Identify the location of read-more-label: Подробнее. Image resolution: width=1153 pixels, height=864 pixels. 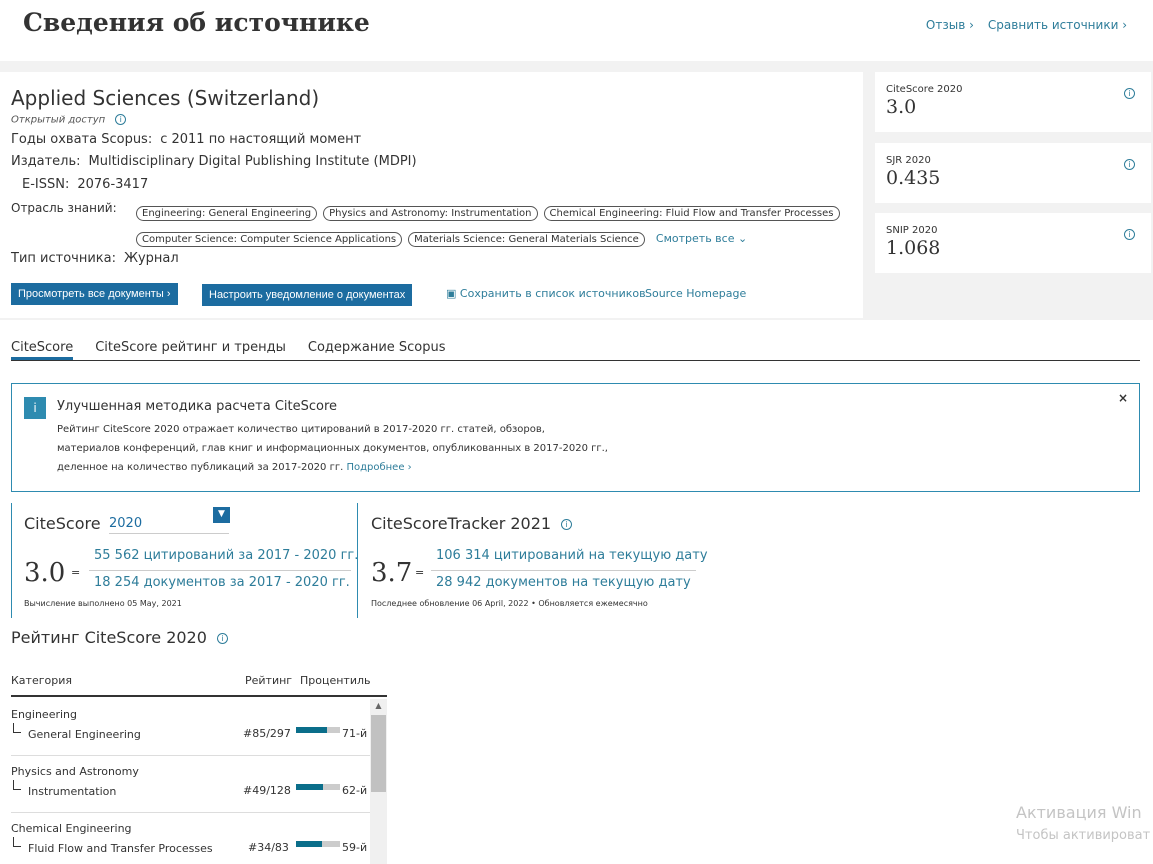
(375, 467).